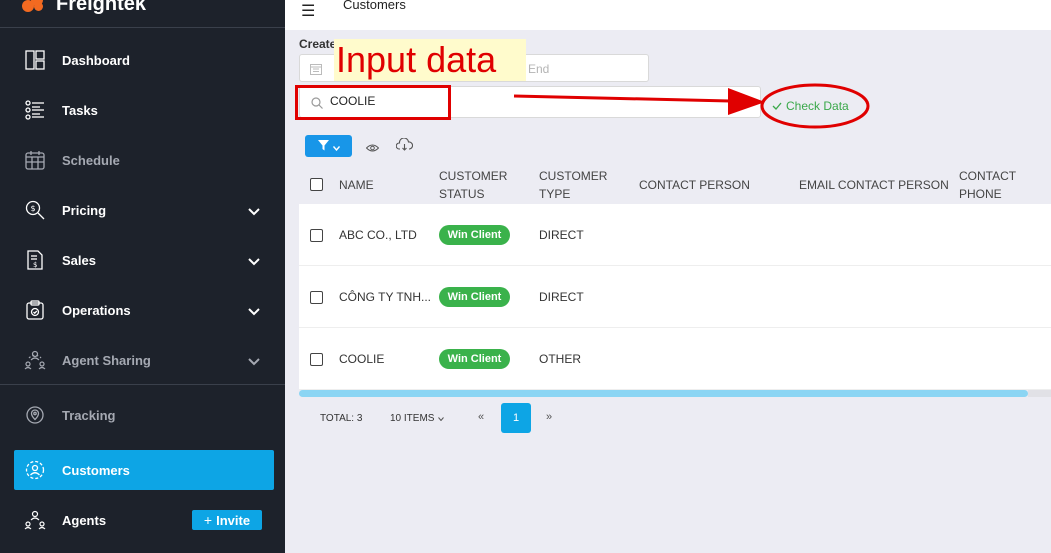  I want to click on annotation-arrow, so click(639, 101).